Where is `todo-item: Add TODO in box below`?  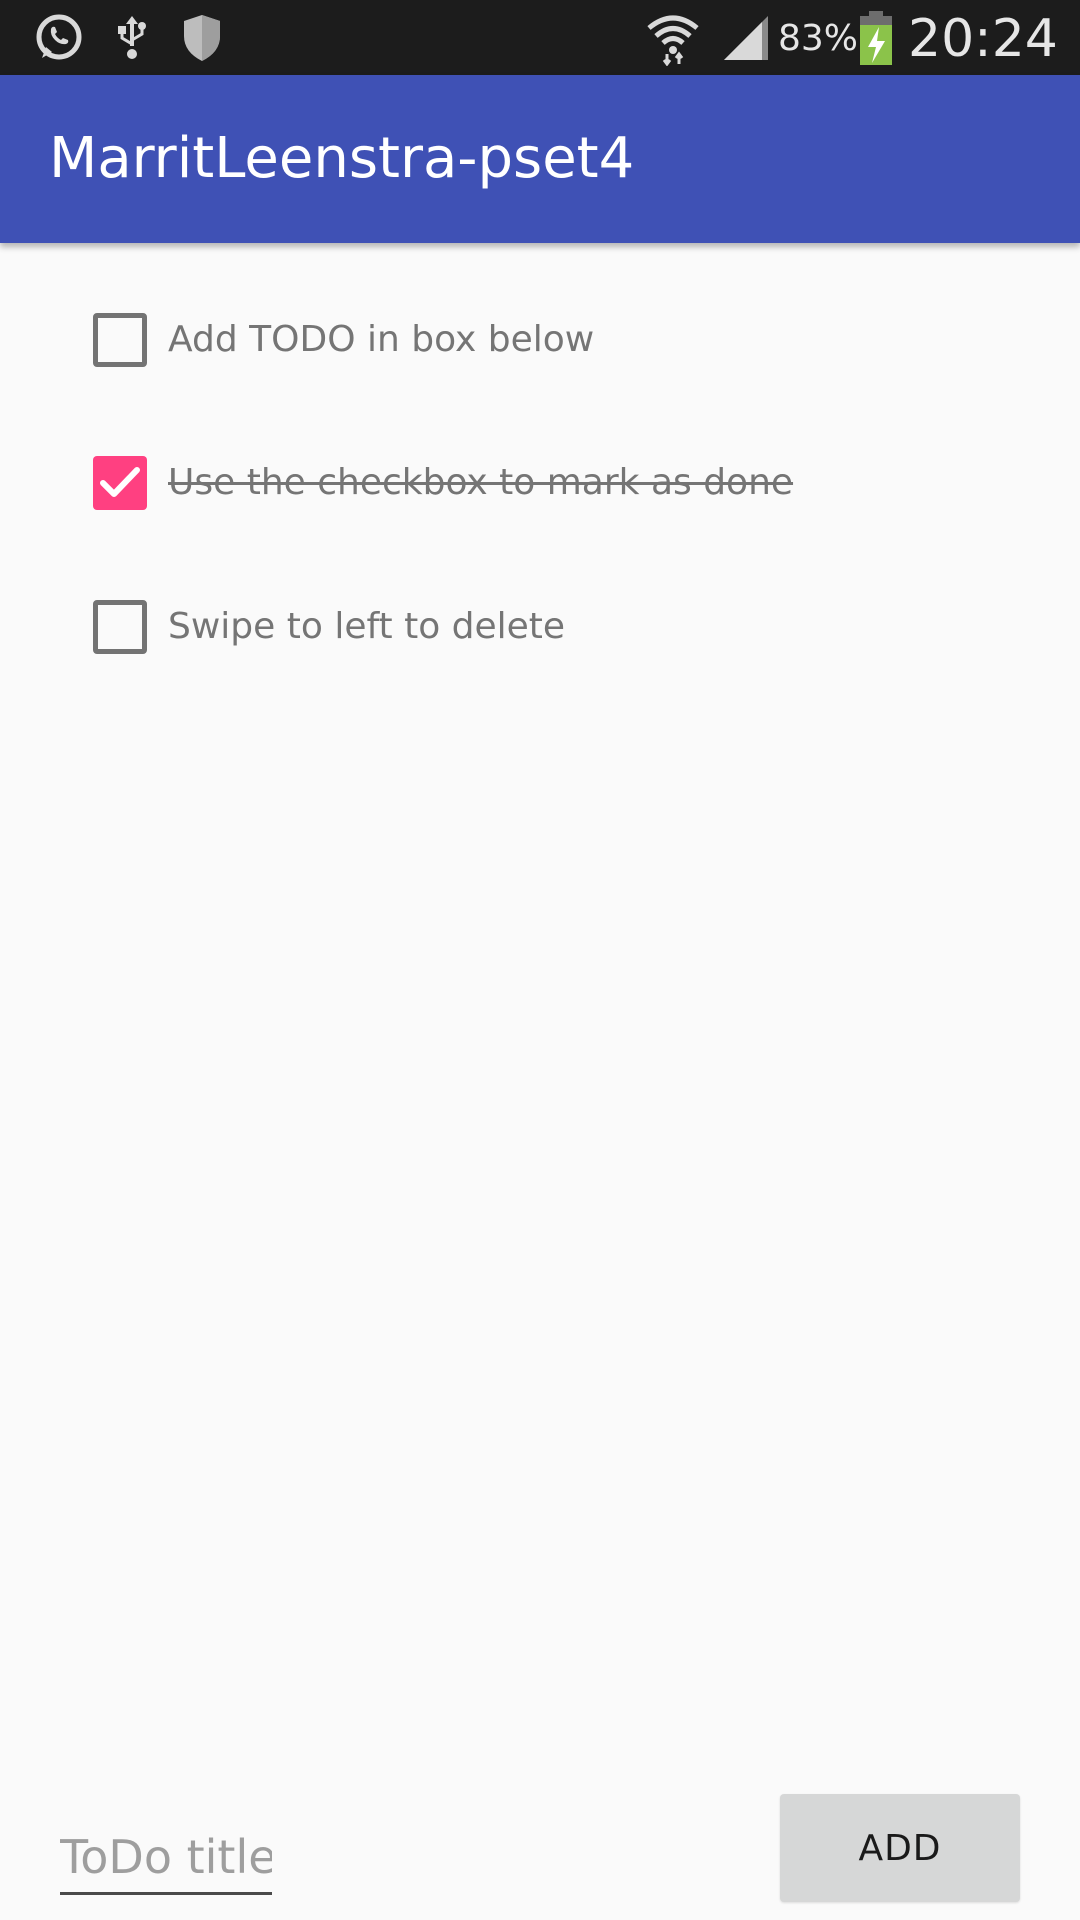
todo-item: Add TODO in box below is located at coordinates (540, 340).